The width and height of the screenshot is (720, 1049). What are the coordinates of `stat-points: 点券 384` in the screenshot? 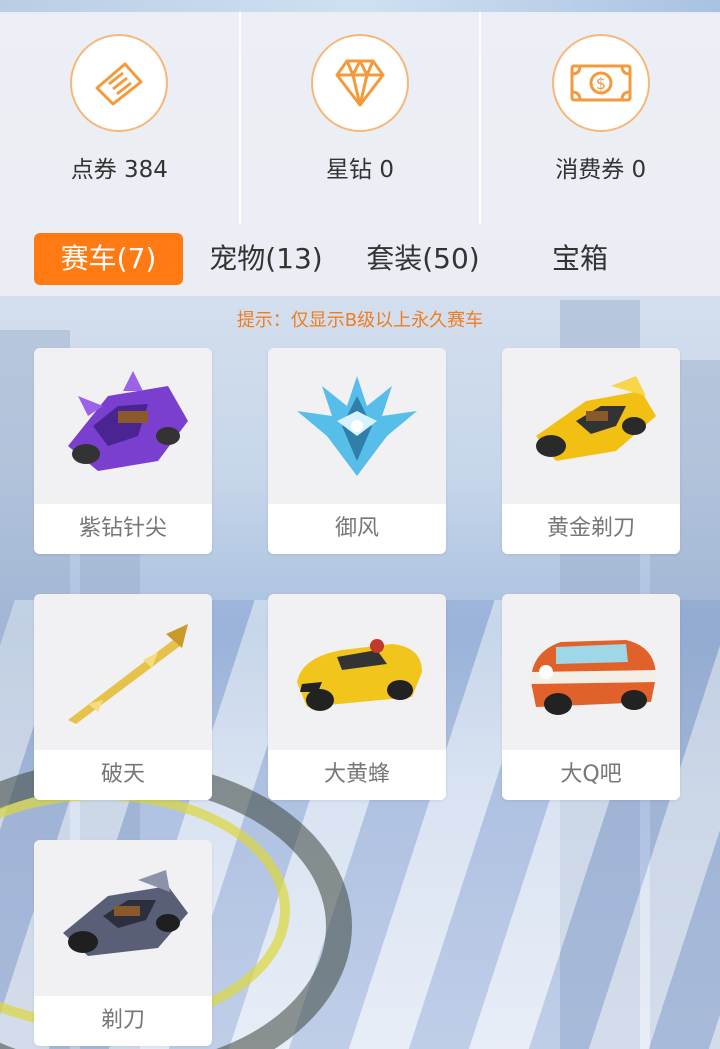 It's located at (120, 118).